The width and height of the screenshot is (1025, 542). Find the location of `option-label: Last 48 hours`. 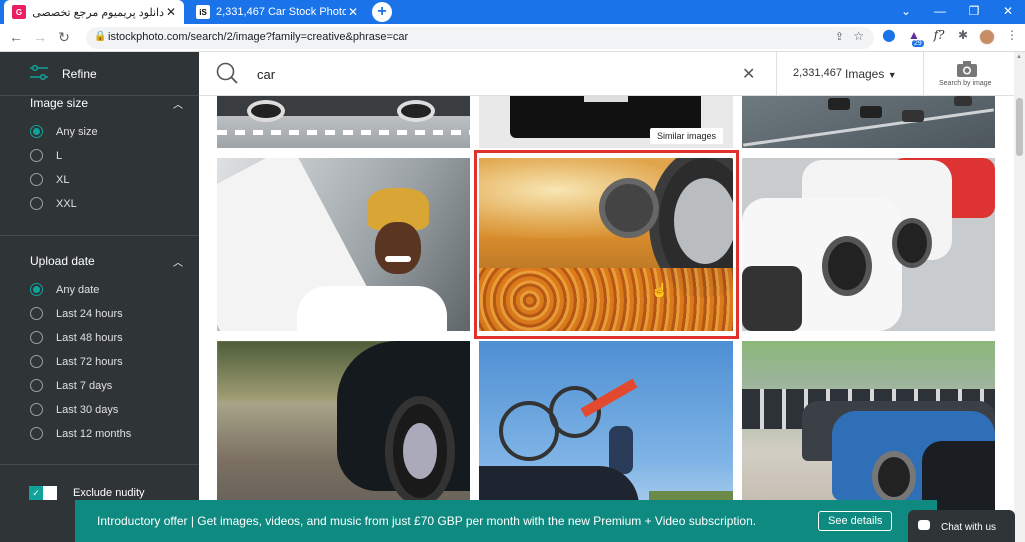

option-label: Last 48 hours is located at coordinates (89, 337).